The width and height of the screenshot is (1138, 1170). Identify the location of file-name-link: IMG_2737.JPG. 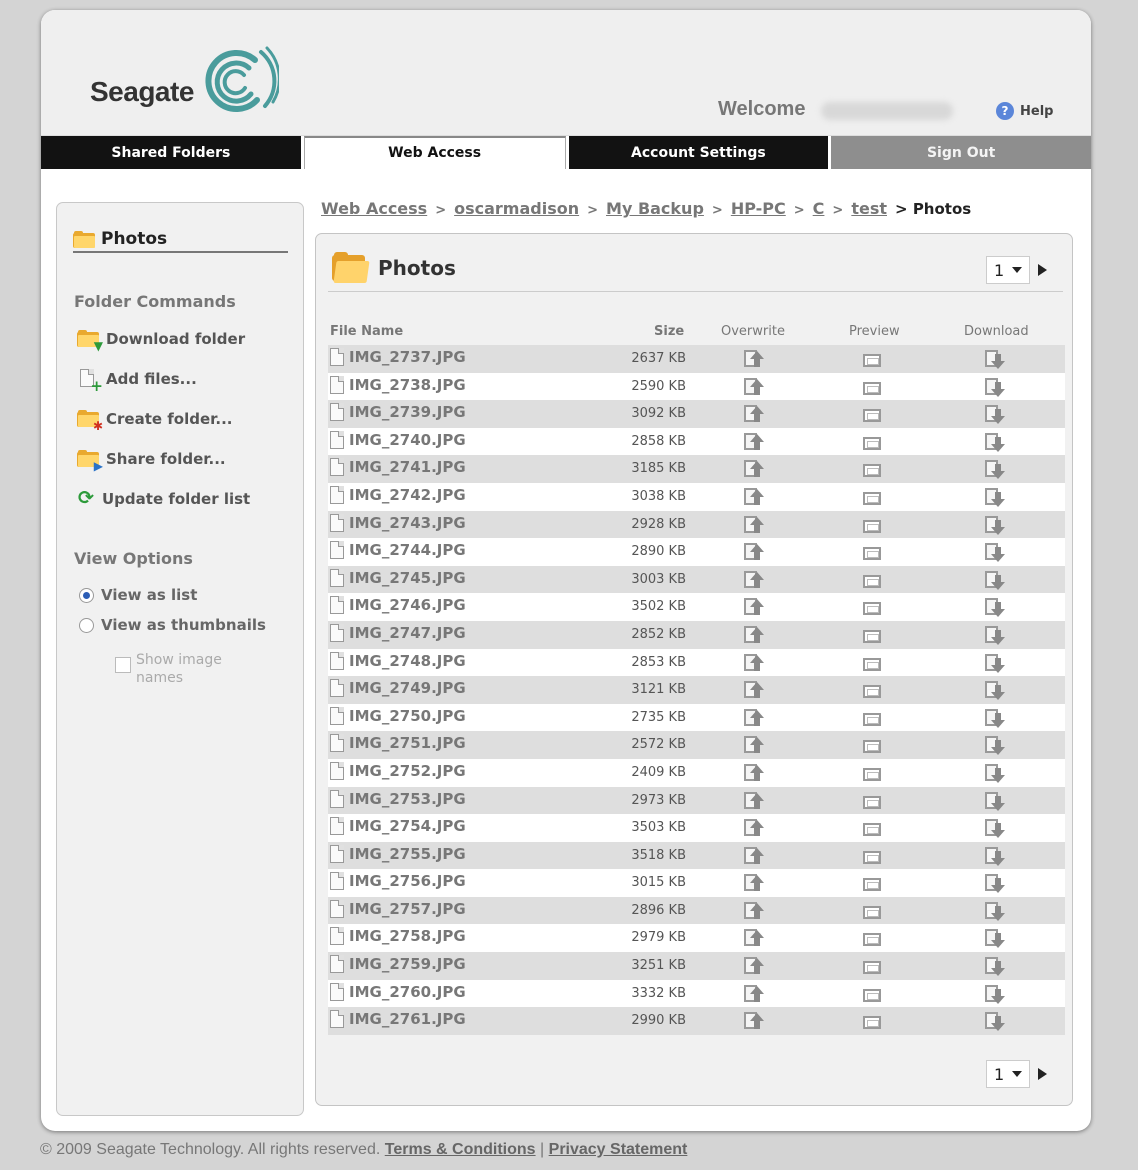
(398, 357).